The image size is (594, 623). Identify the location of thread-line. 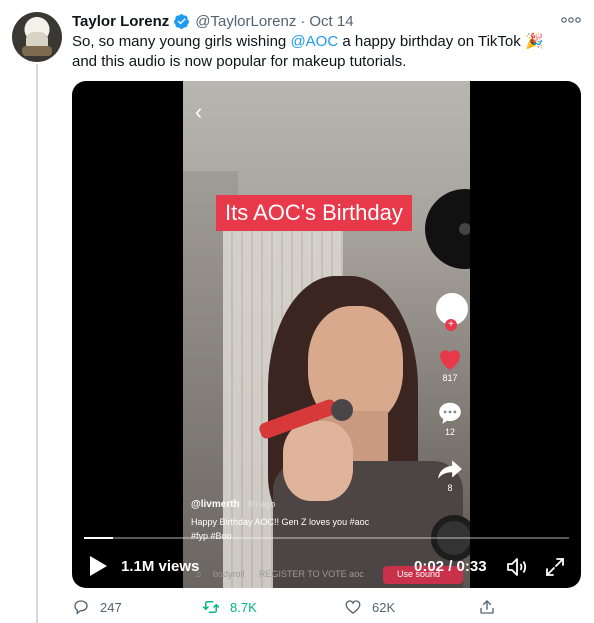
(37, 343).